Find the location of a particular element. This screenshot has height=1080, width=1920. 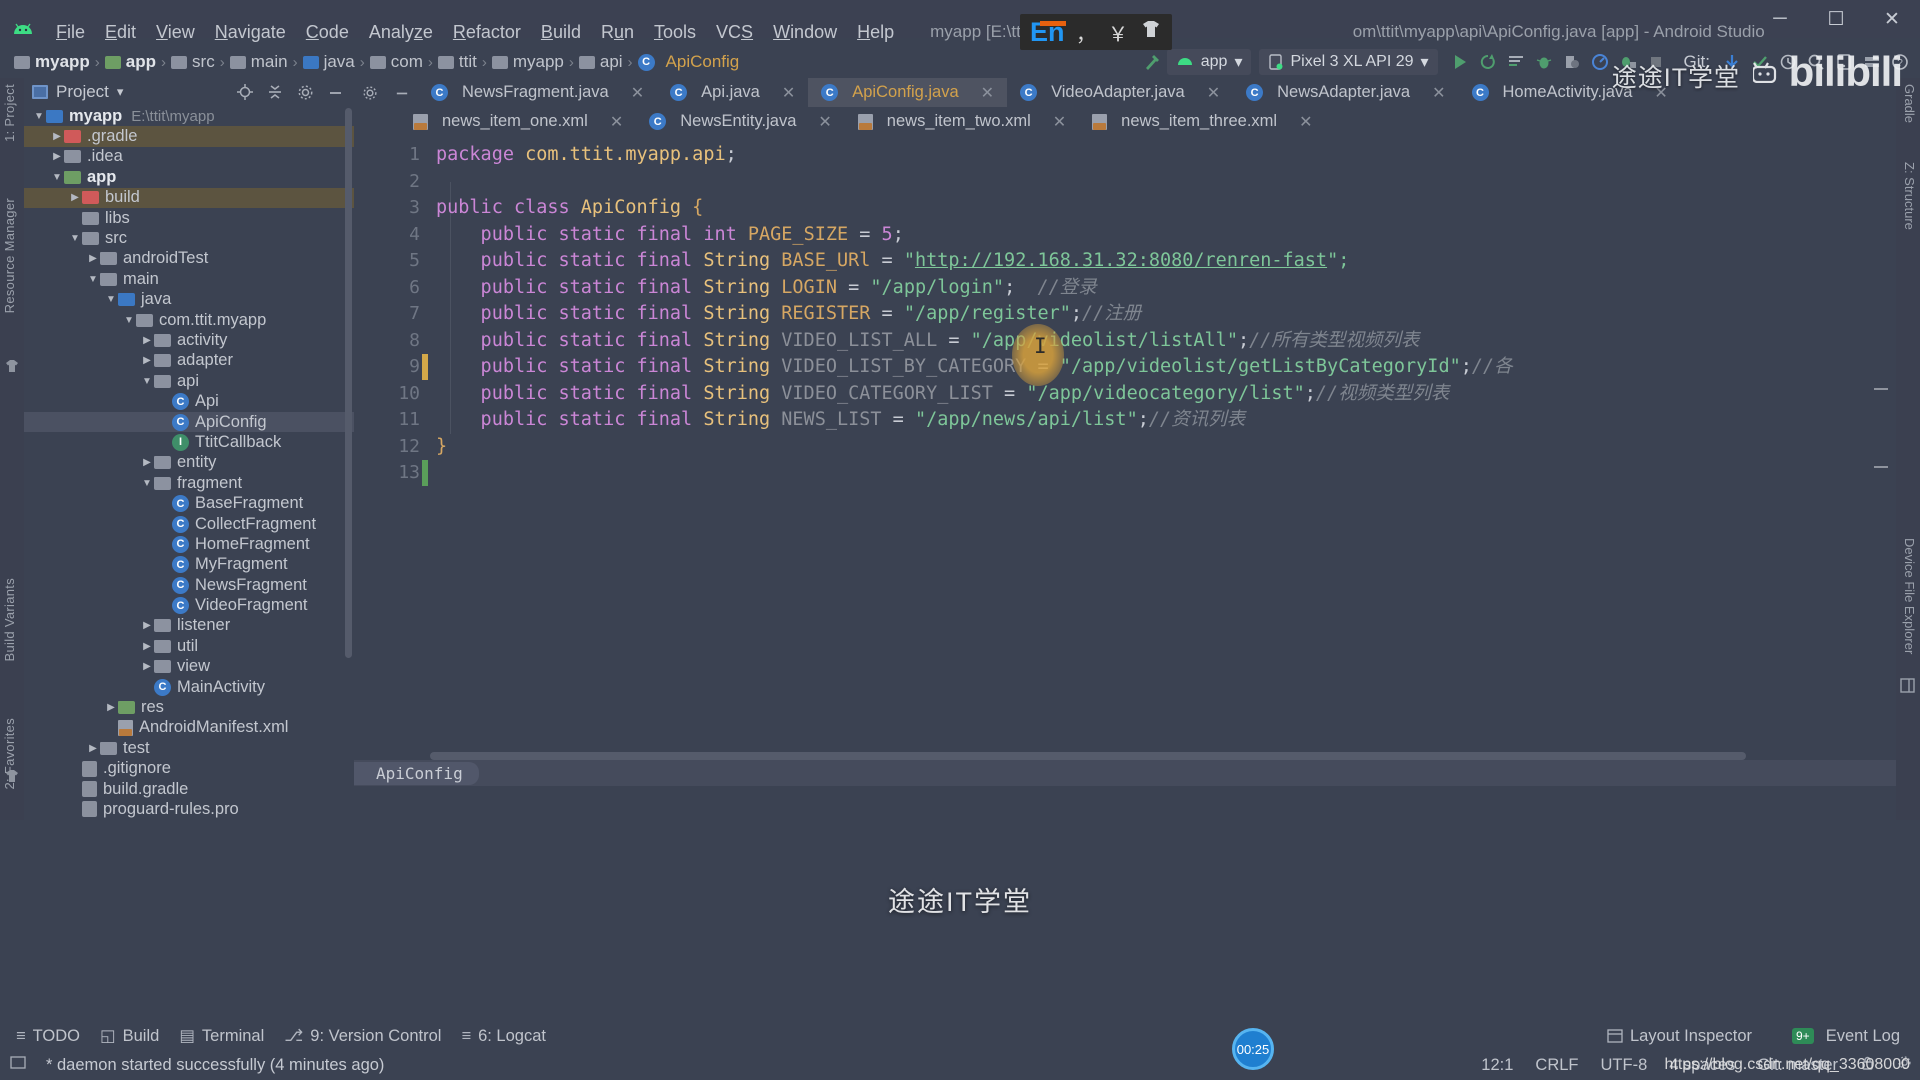

breadcrumb-item-myapp: myapp is located at coordinates (527, 62).